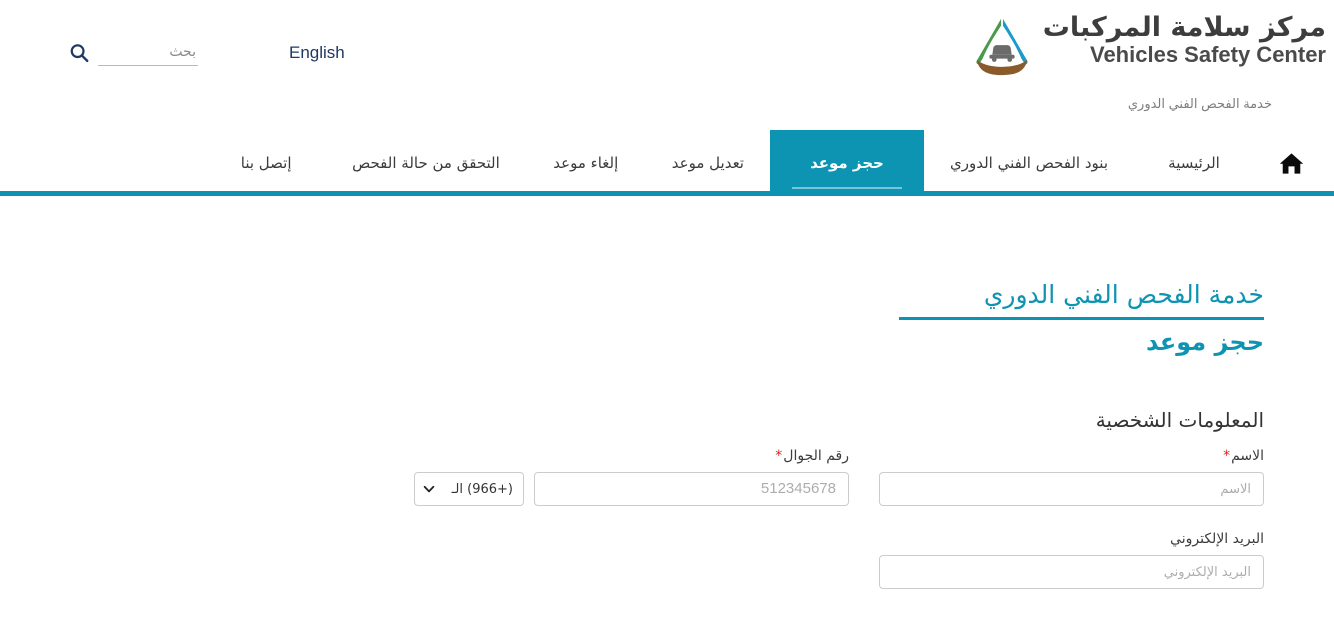 The height and width of the screenshot is (624, 1334). I want to click on field-label-phone-text: رقم الجوال, so click(816, 456).